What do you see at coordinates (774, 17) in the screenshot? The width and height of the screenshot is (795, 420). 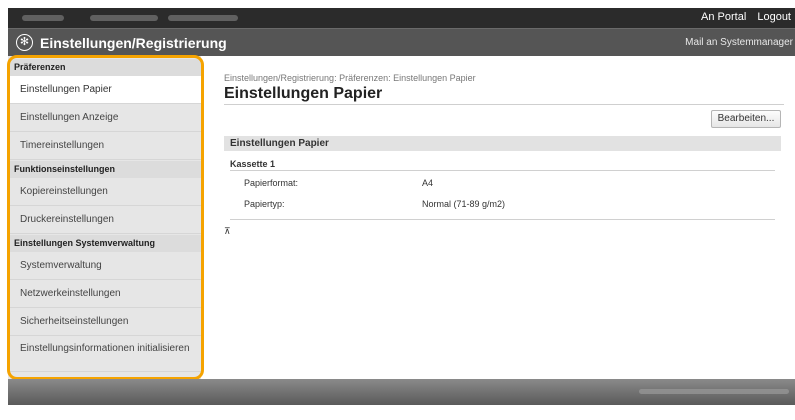 I see `logout-link: Logout` at bounding box center [774, 17].